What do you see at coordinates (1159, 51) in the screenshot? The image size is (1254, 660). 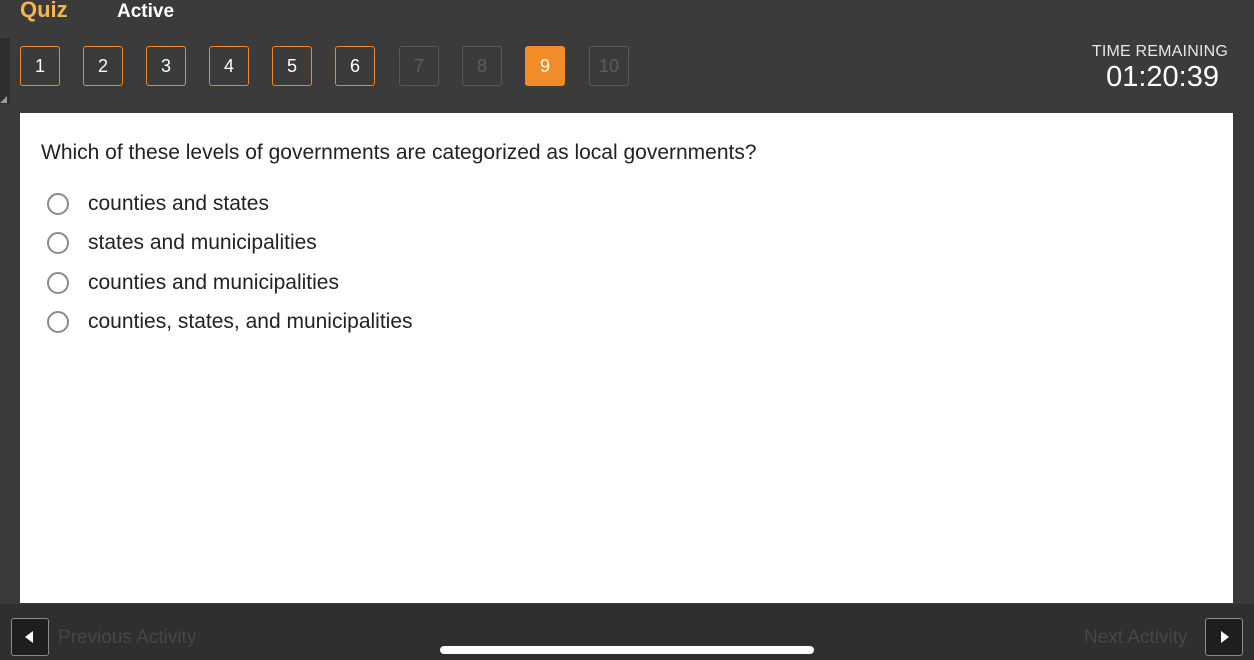 I see `time-remaining-label: TIME REMAINING` at bounding box center [1159, 51].